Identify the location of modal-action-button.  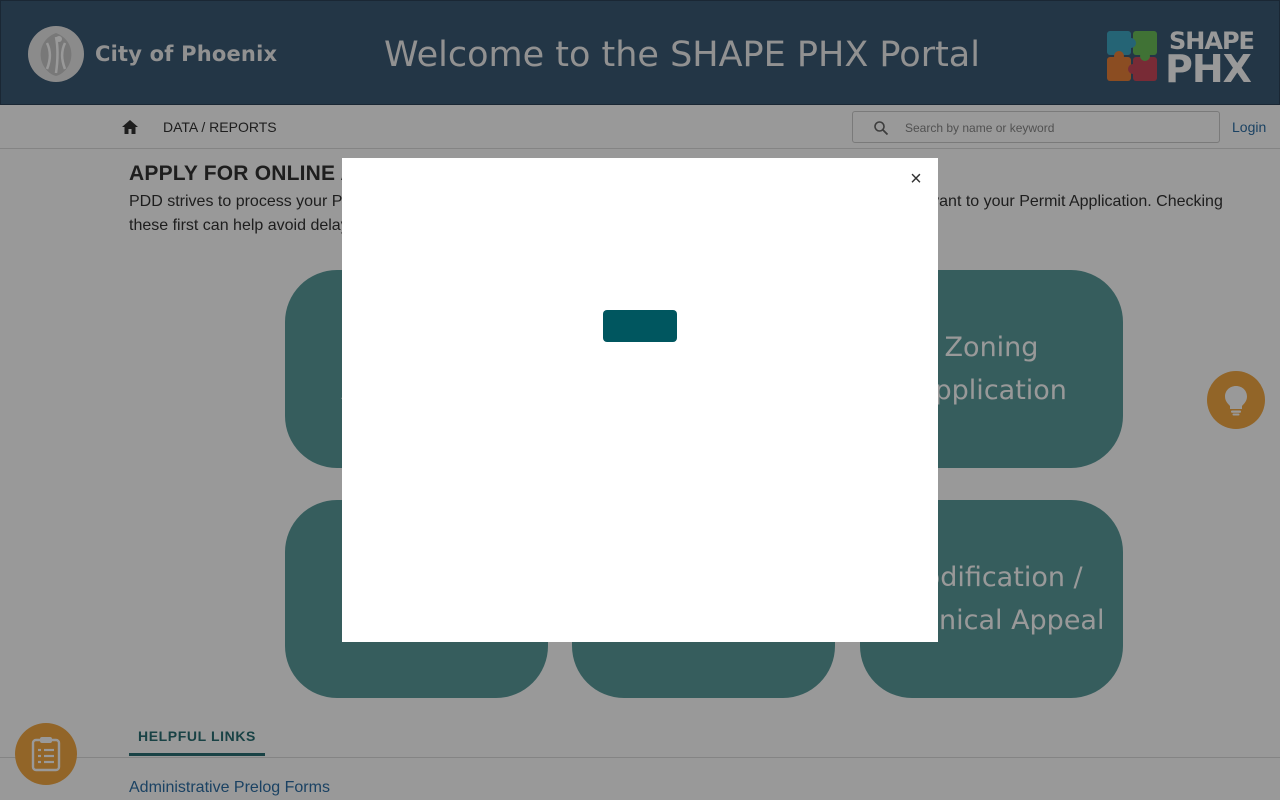
(640, 326).